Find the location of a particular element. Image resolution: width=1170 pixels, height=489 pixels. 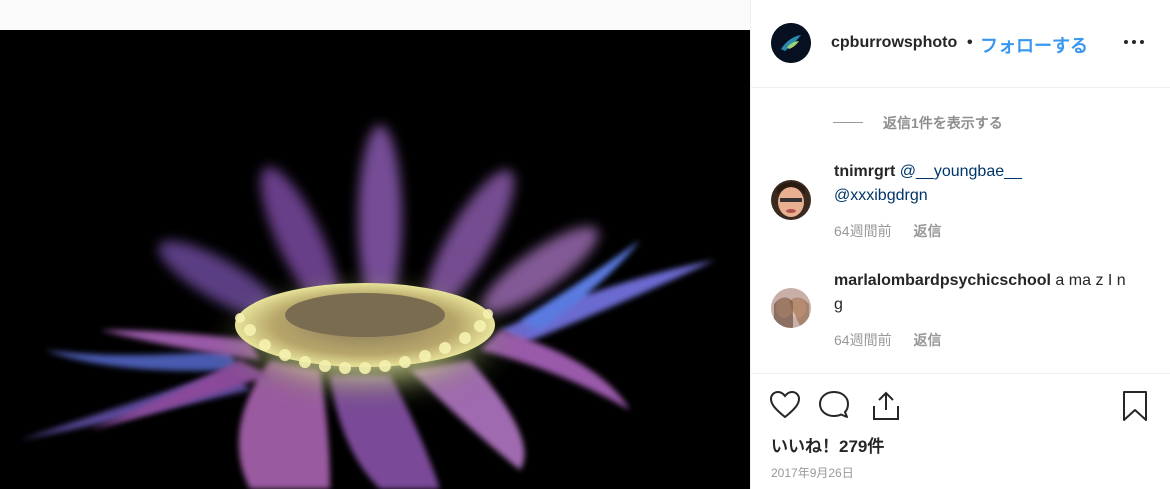

like-count: いいね！279件 is located at coordinates (827, 444).